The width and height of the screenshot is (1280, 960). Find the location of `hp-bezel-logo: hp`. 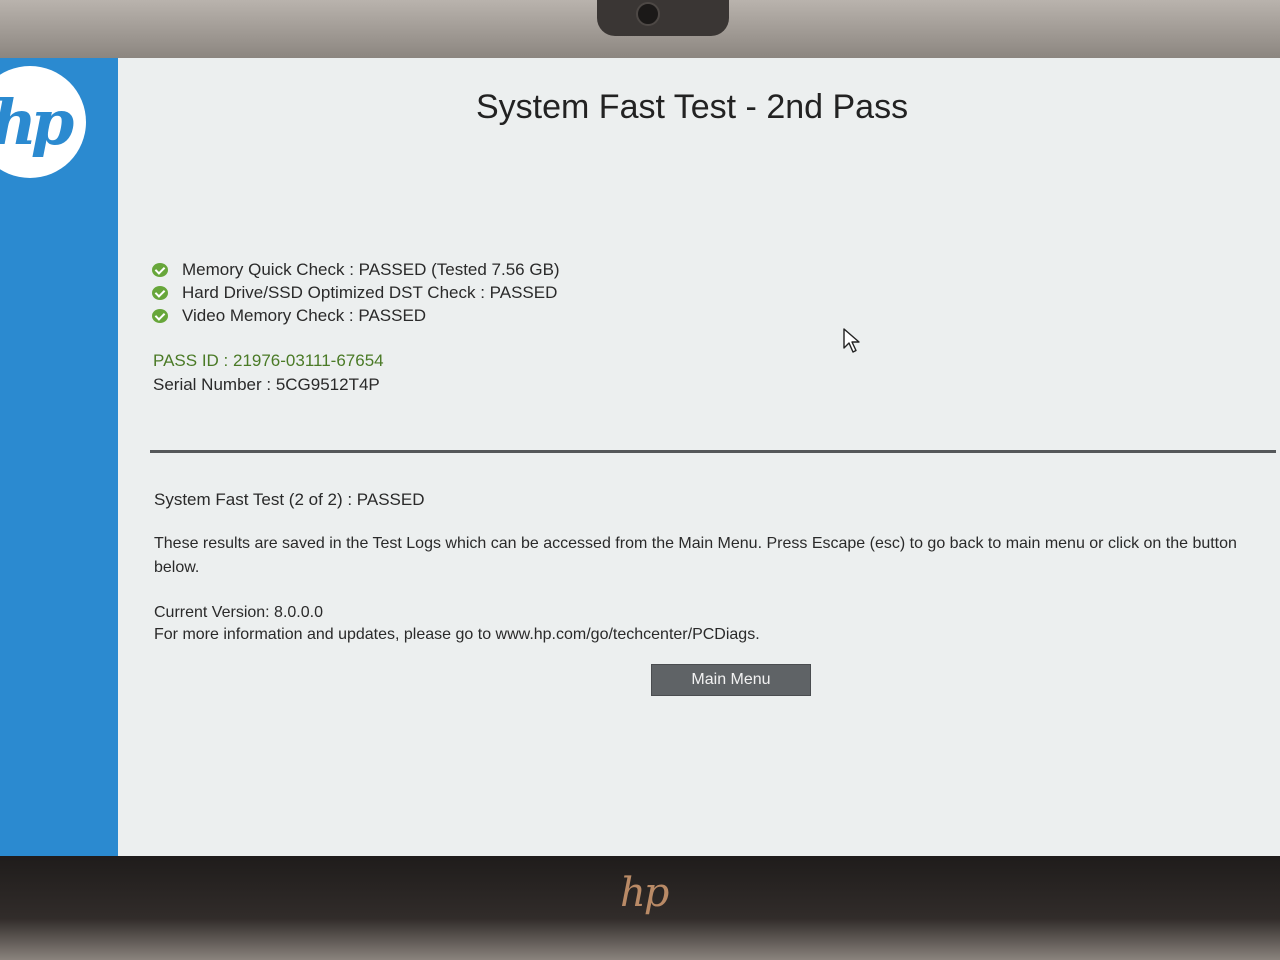

hp-bezel-logo: hp is located at coordinates (644, 893).